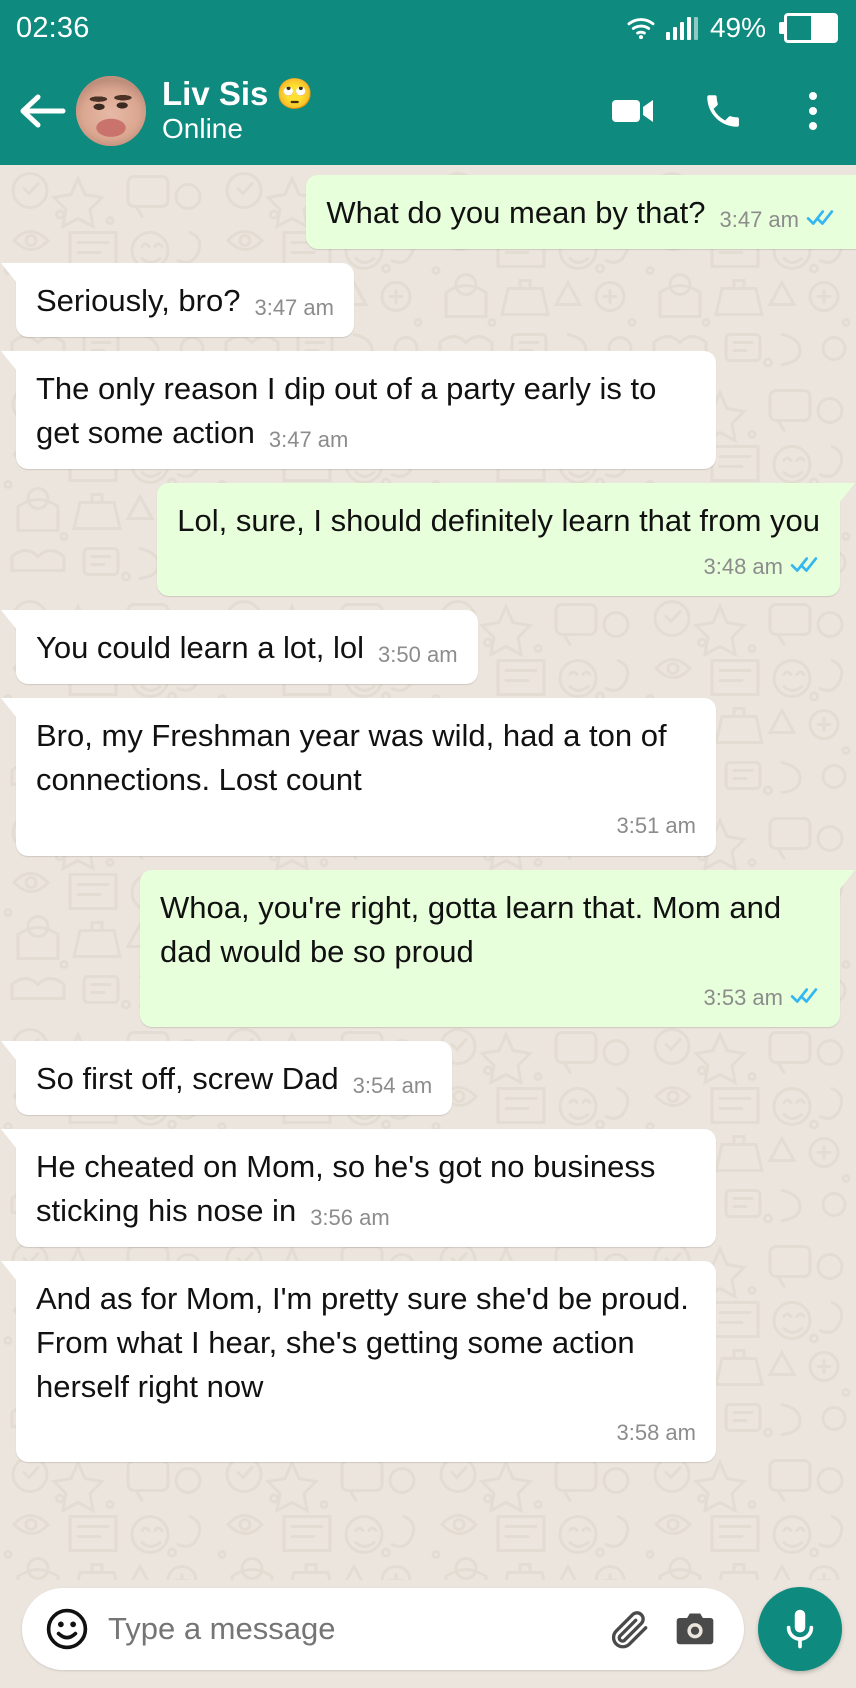 The height and width of the screenshot is (1688, 856). Describe the element at coordinates (67, 1629) in the screenshot. I see `emoji-smiley-icon` at that location.